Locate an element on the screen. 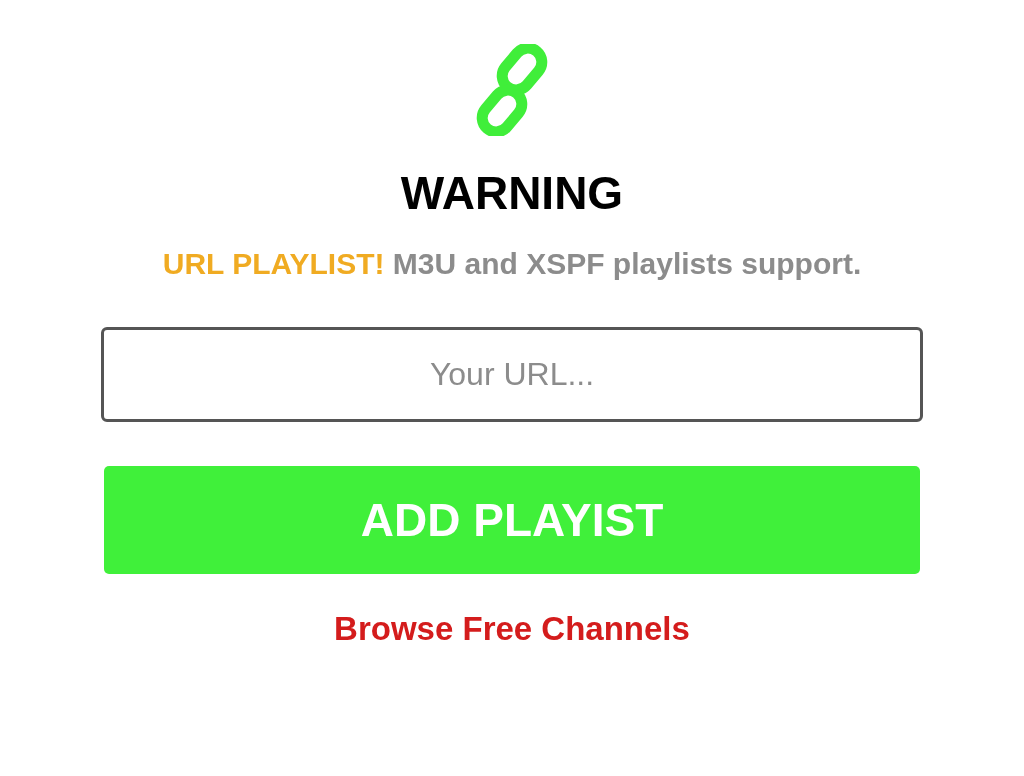  playlist-message: URL PLAYLIST! M3U and XSPF playlists support. is located at coordinates (512, 264).